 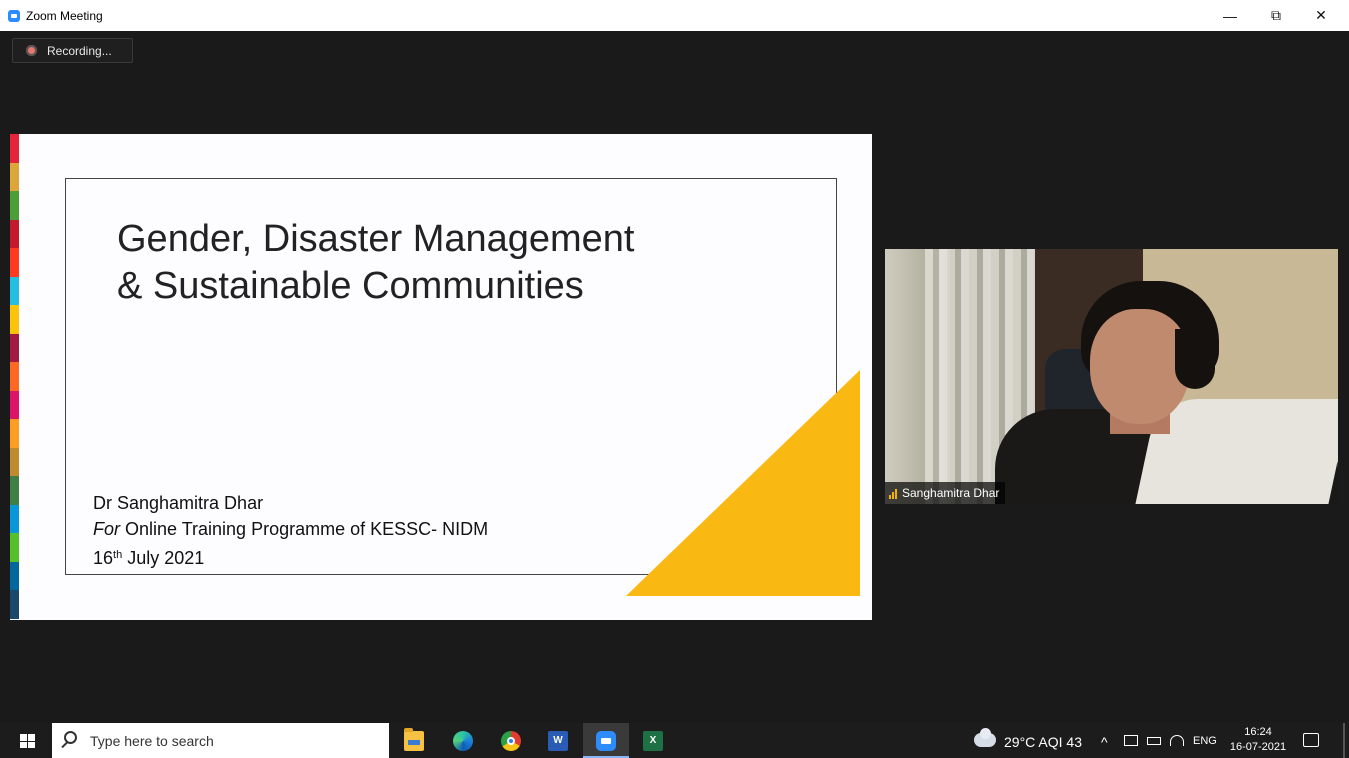 What do you see at coordinates (27, 741) in the screenshot?
I see `start-button` at bounding box center [27, 741].